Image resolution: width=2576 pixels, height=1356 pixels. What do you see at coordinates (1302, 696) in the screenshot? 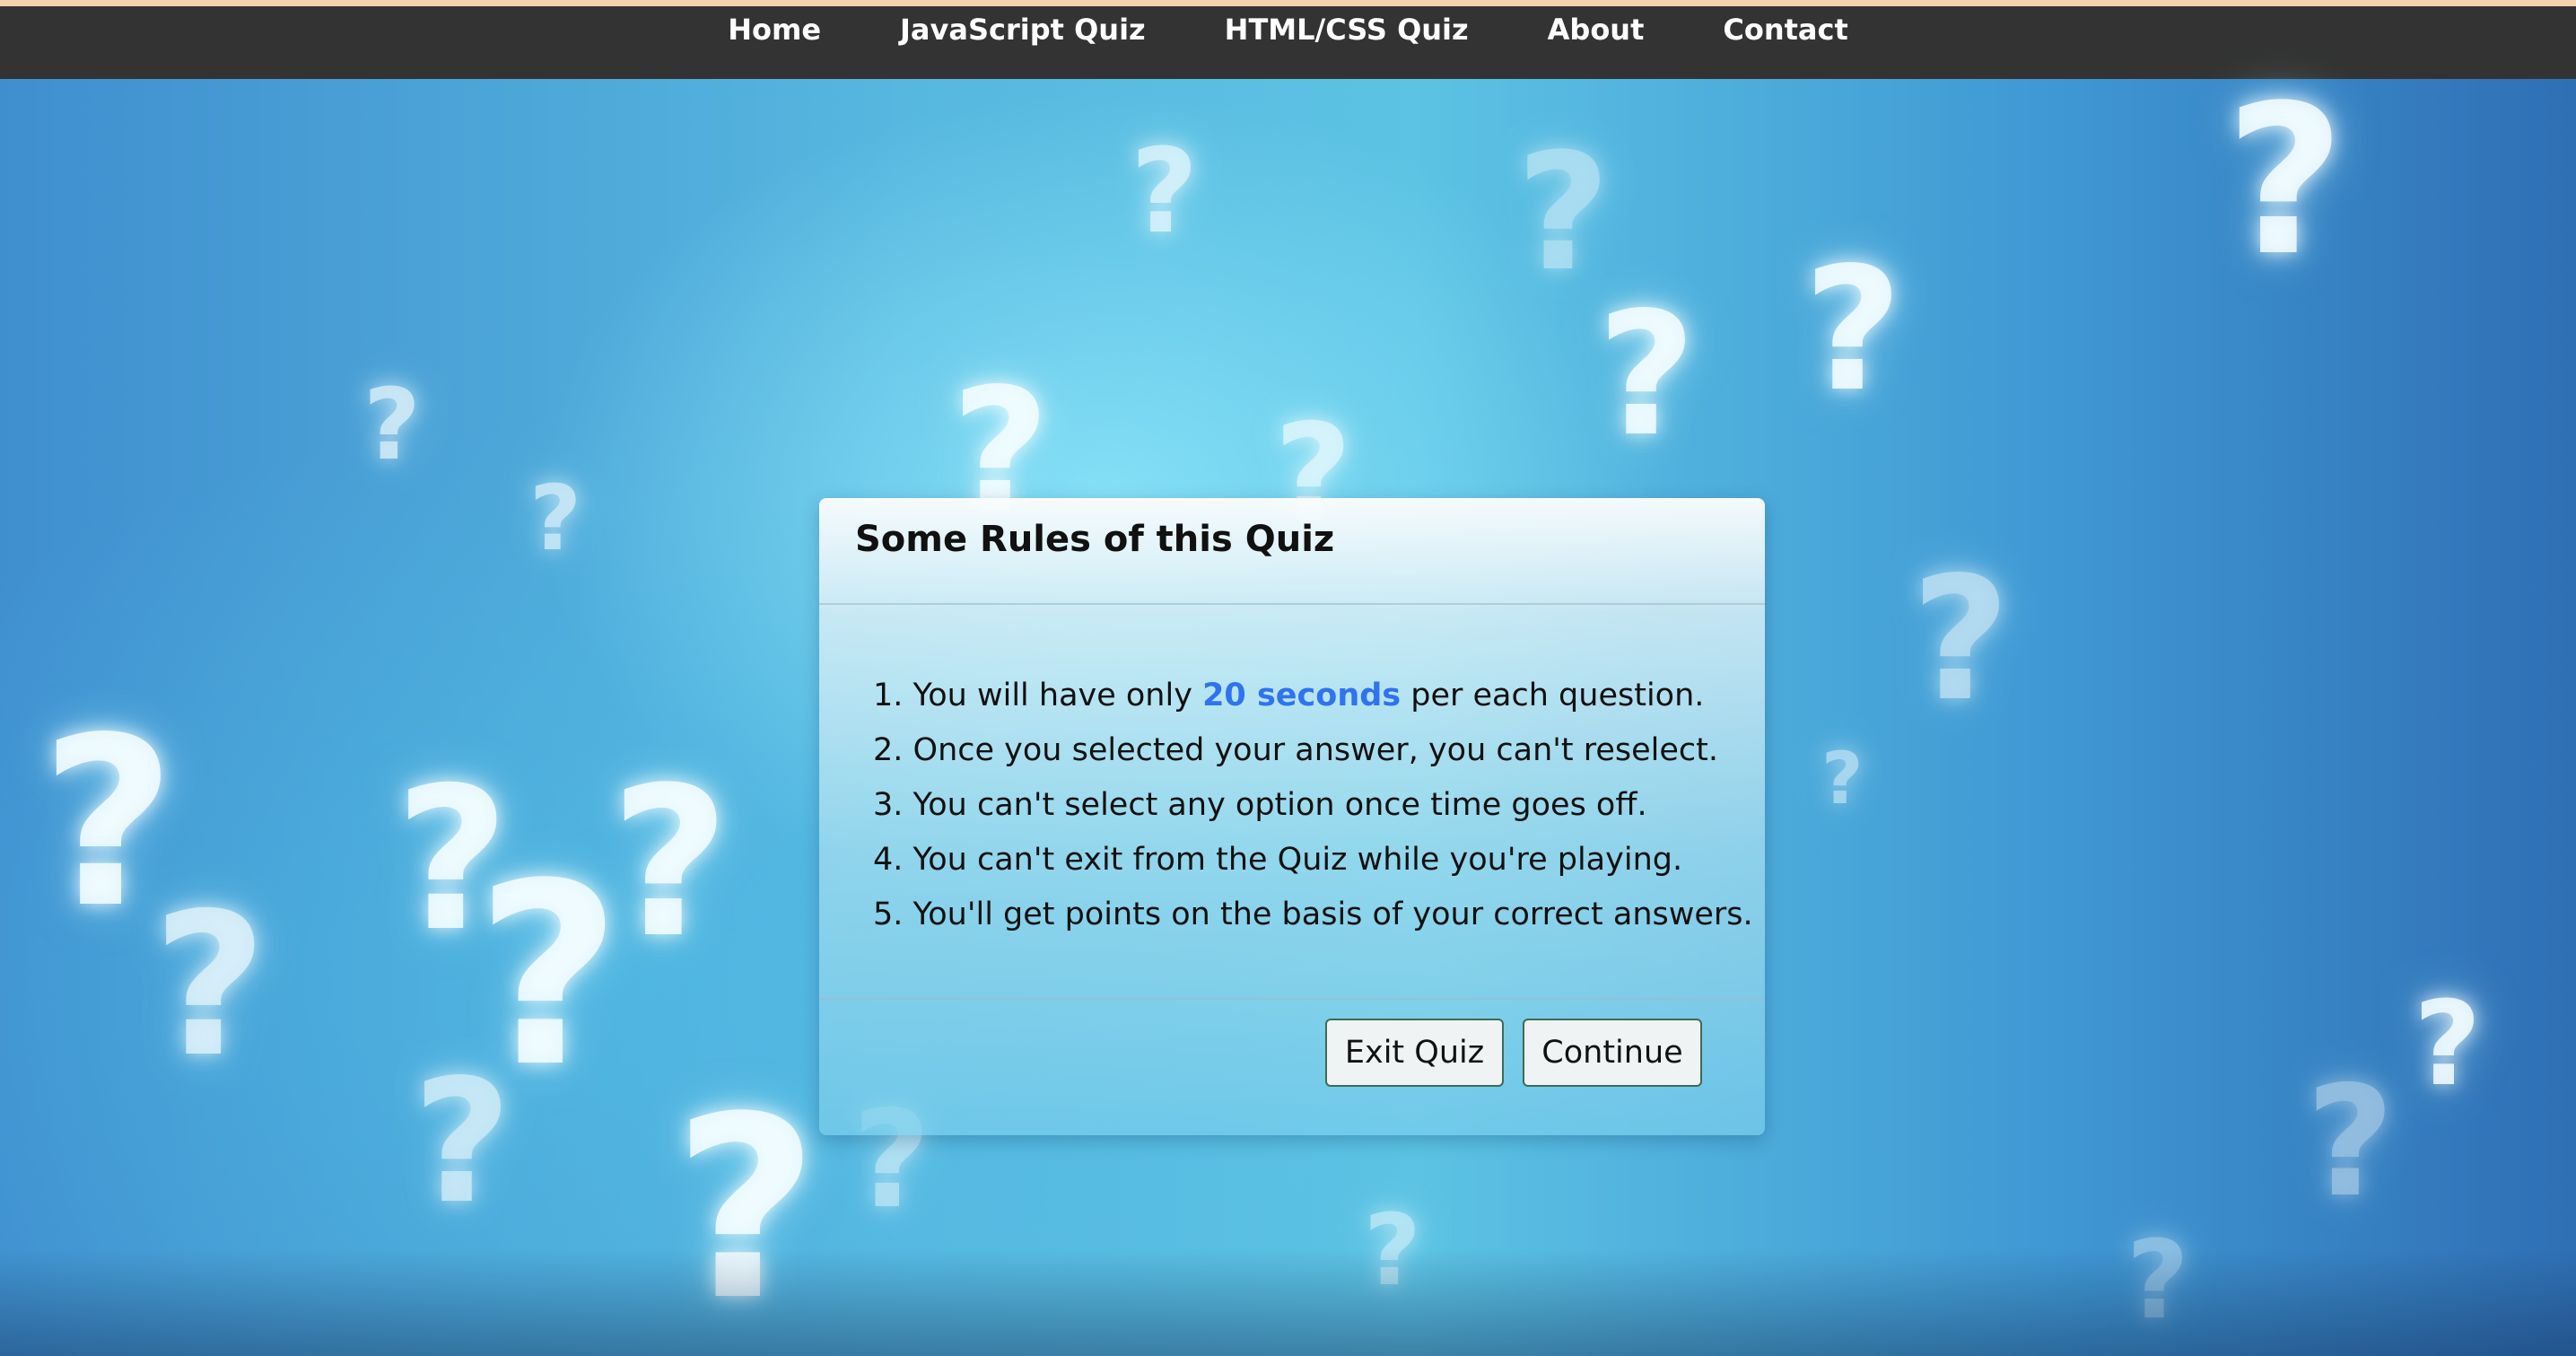
I see `time-limit-highlight: 20 seconds` at bounding box center [1302, 696].